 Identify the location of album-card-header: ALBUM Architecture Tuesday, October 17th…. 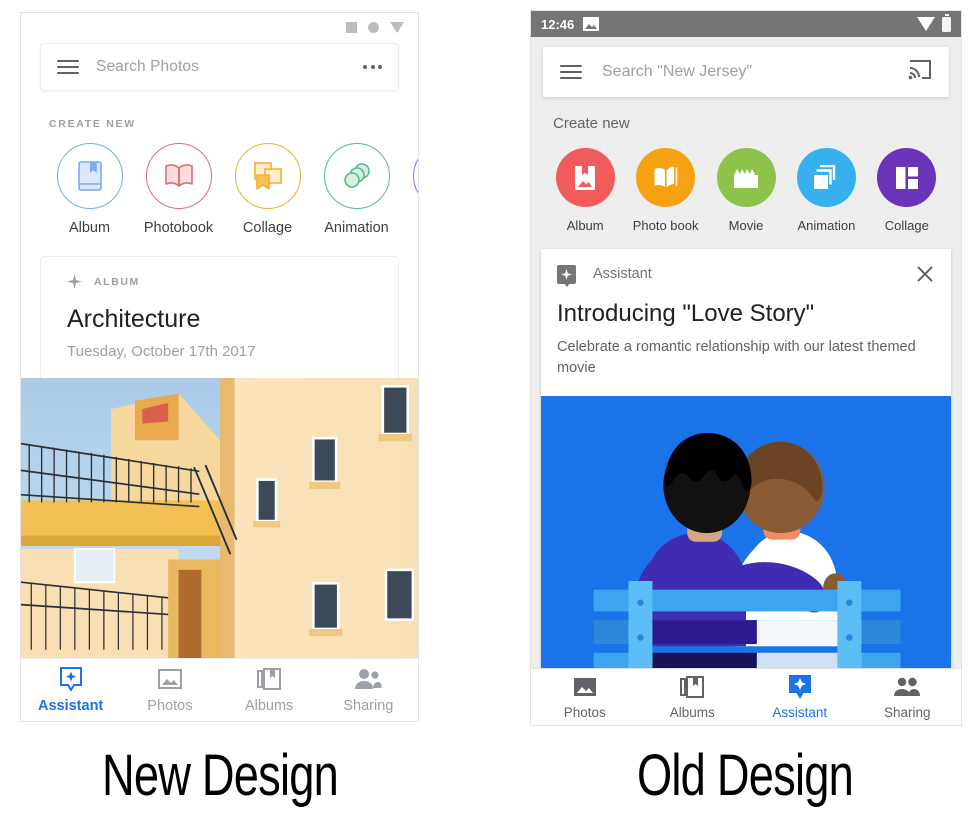
(219, 317).